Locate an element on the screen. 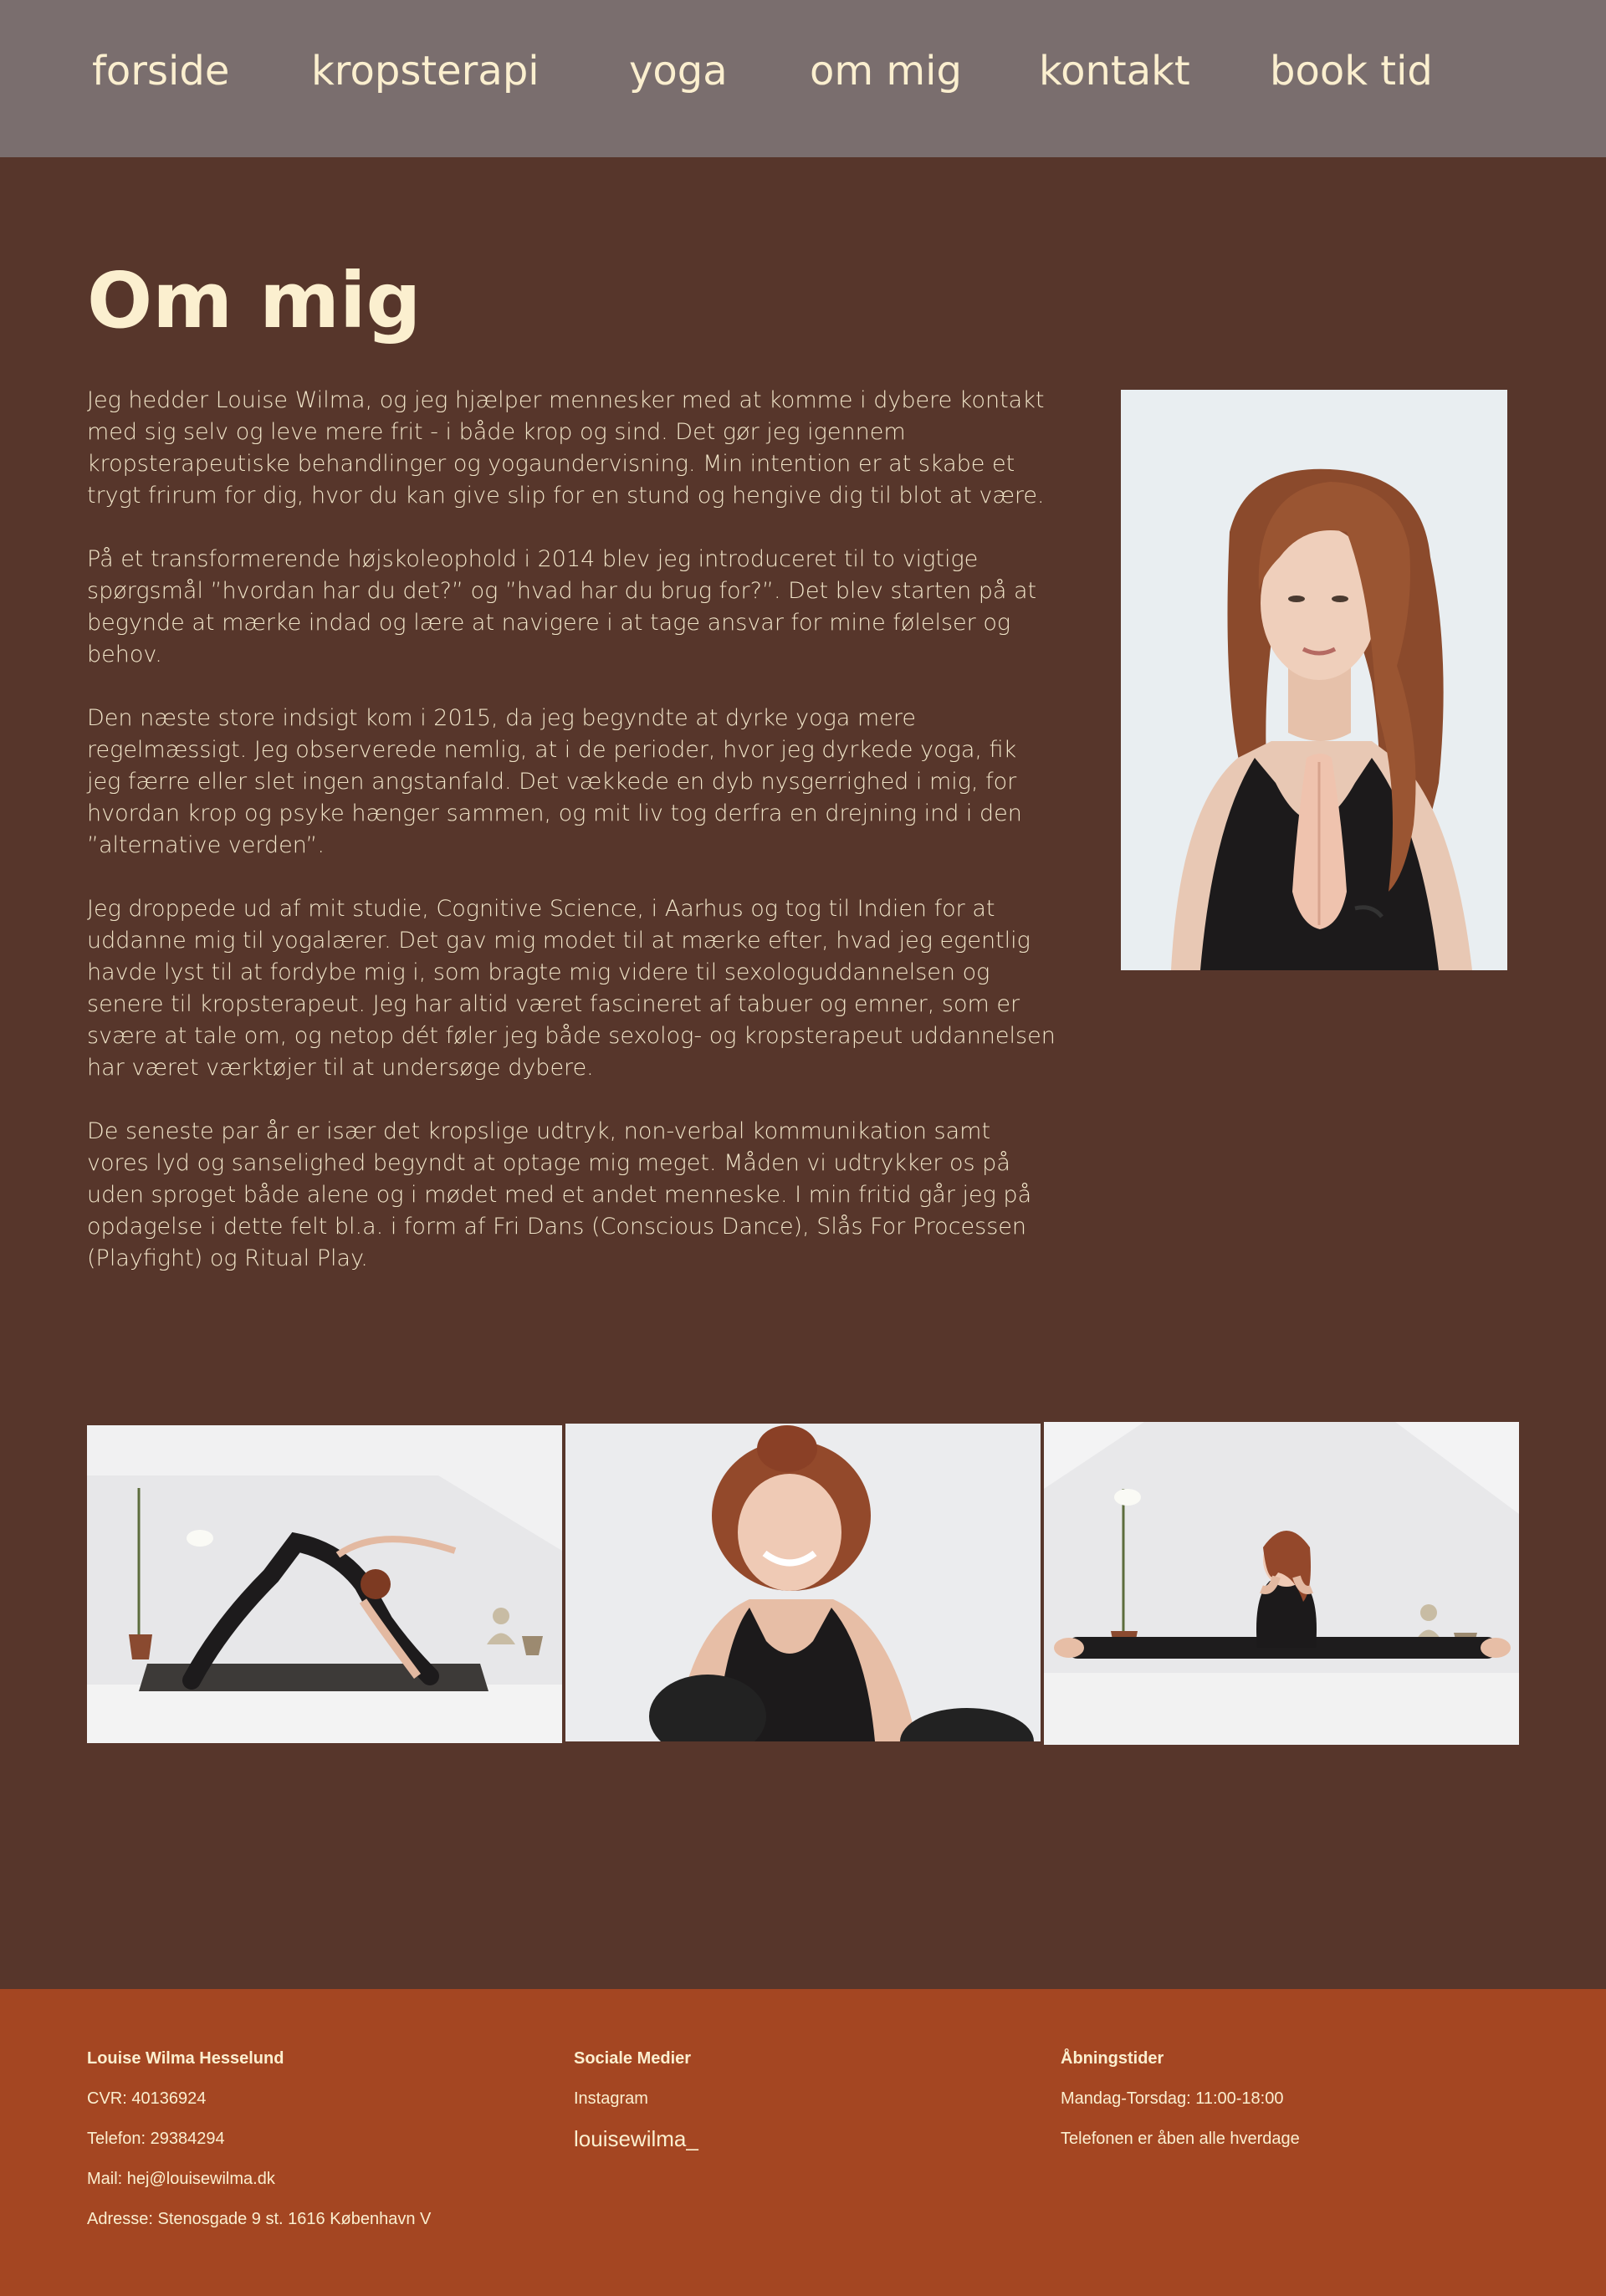  footer-social-heading: Sociale Medier is located at coordinates (633, 2059).